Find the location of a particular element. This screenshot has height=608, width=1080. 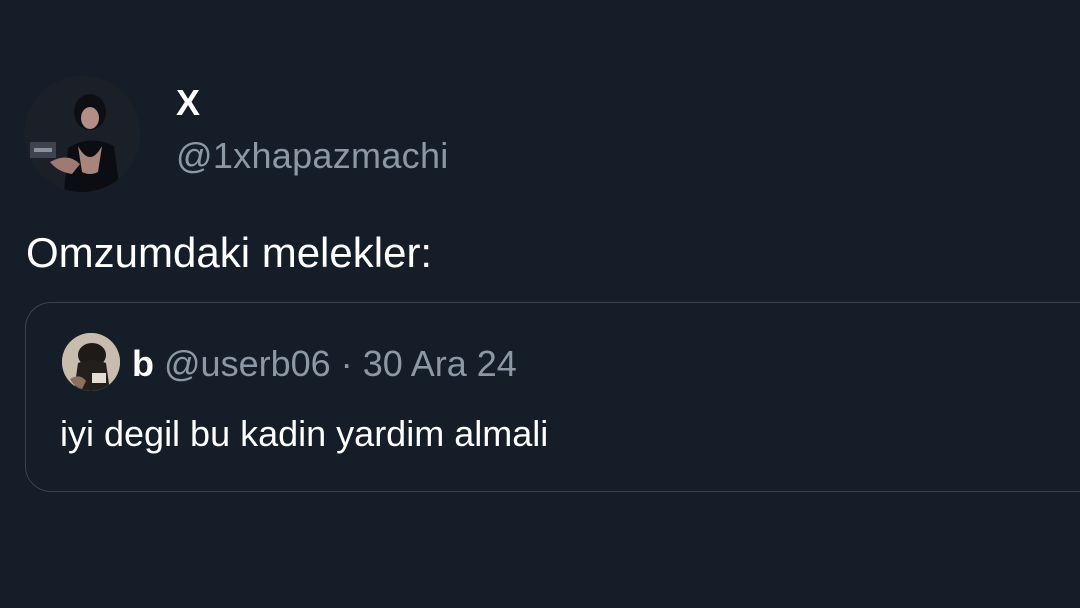

quoted-tweet-header: b @userb06 · 30 Ara 24 is located at coordinates (324, 364).